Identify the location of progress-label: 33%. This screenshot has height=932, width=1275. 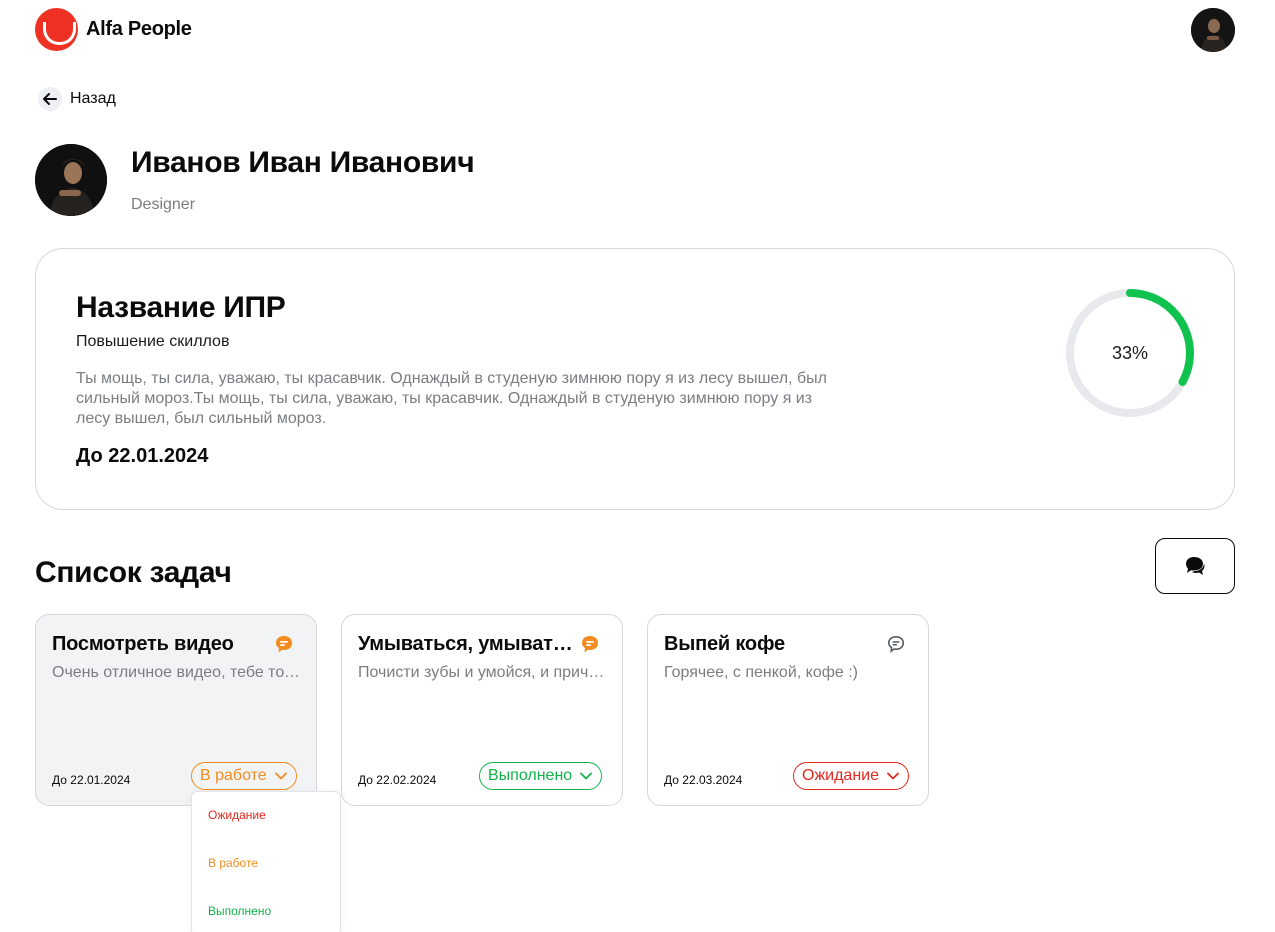
(1130, 352).